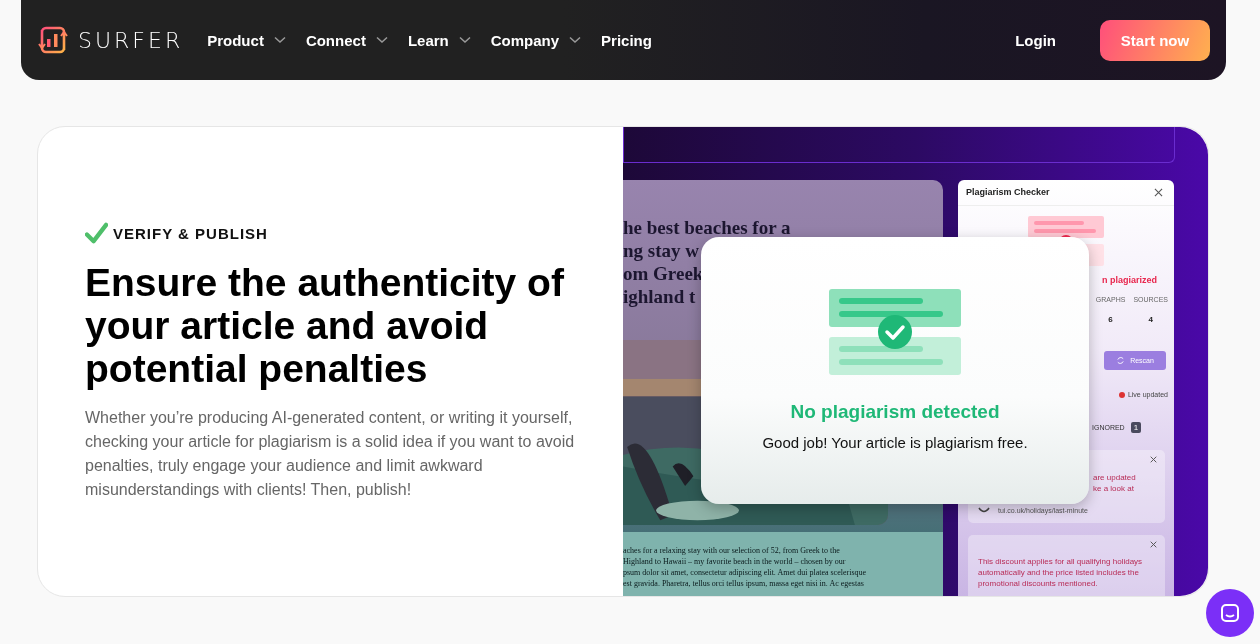  What do you see at coordinates (536, 40) in the screenshot?
I see `nav-link: Company` at bounding box center [536, 40].